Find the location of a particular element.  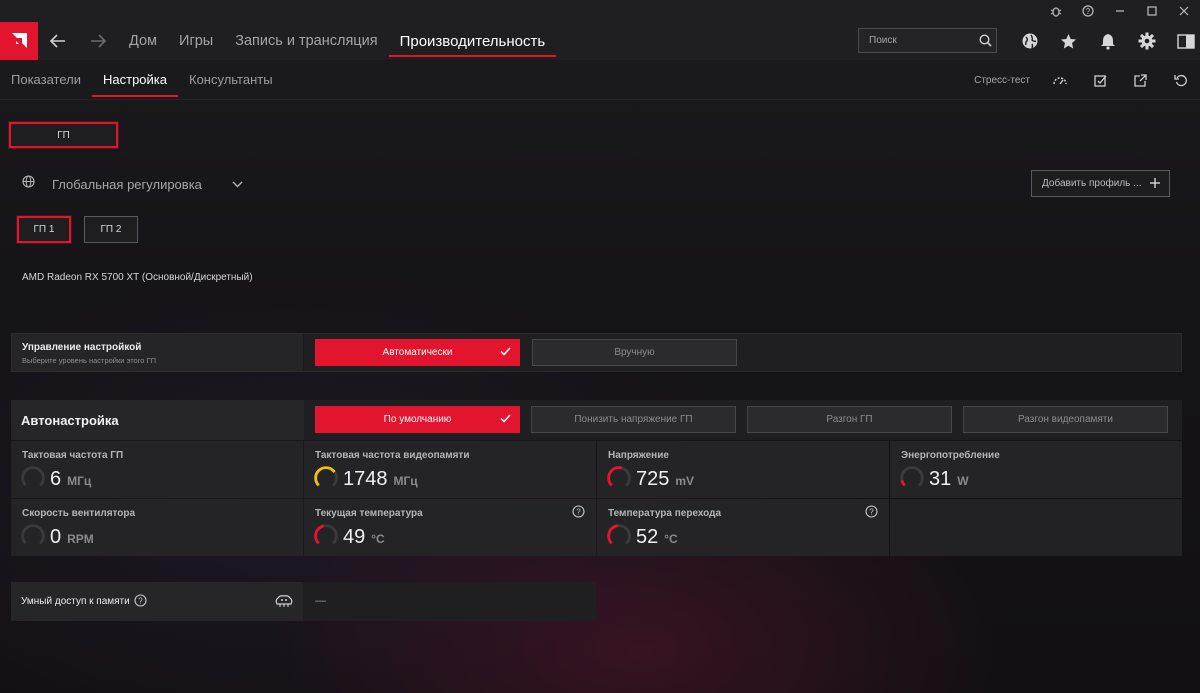

default-option: По умолчанию is located at coordinates (417, 419).